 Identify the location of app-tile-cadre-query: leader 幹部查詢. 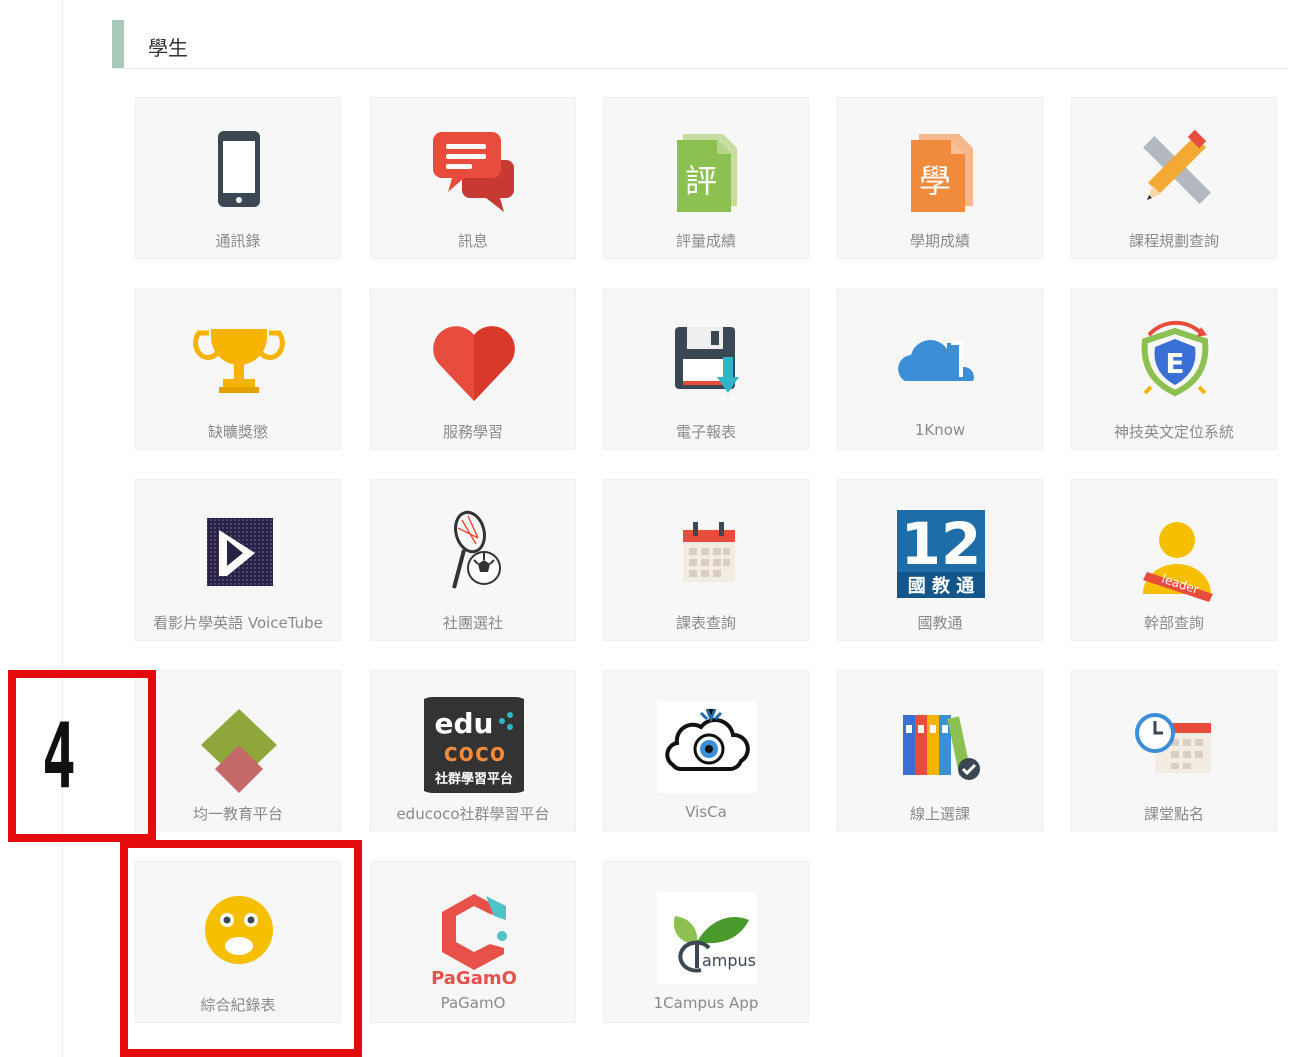
(1174, 560).